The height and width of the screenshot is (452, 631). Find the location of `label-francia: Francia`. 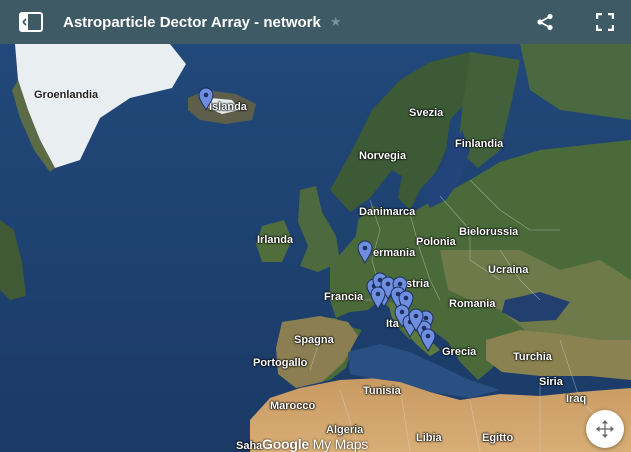

label-francia: Francia is located at coordinates (344, 297).